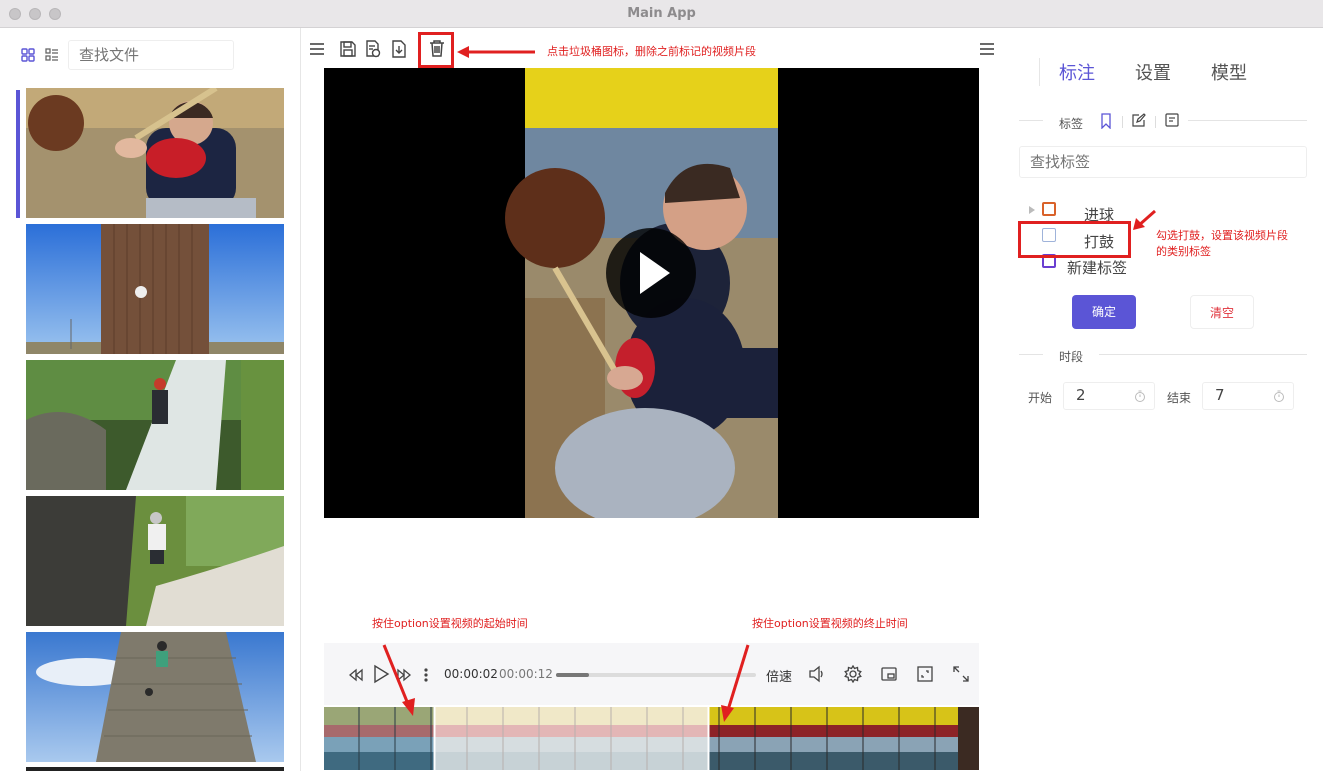 This screenshot has height=771, width=1323. I want to click on arrow-to-trash-icon, so click(496, 52).